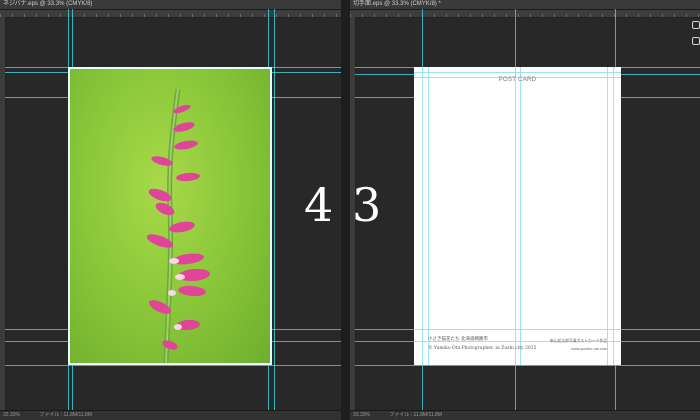  I want to click on left-vertical-ruler, so click(3, 214).